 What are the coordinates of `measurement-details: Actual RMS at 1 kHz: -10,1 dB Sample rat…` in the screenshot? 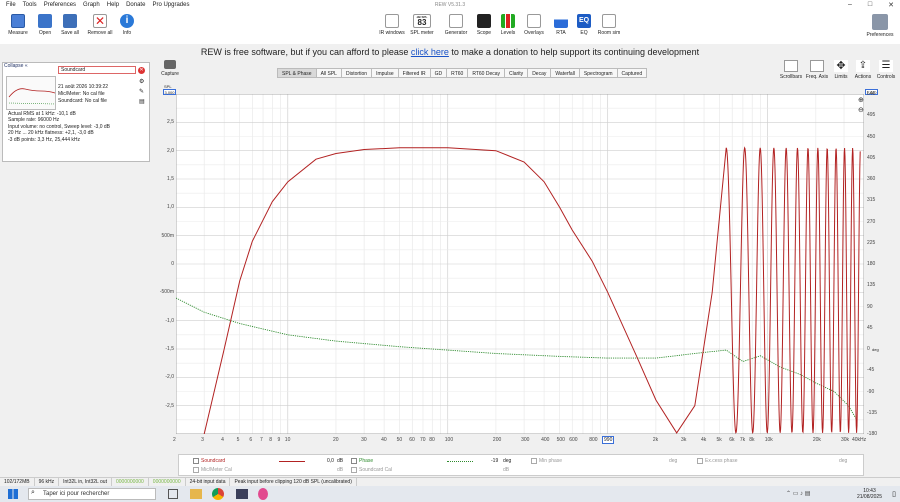 It's located at (59, 127).